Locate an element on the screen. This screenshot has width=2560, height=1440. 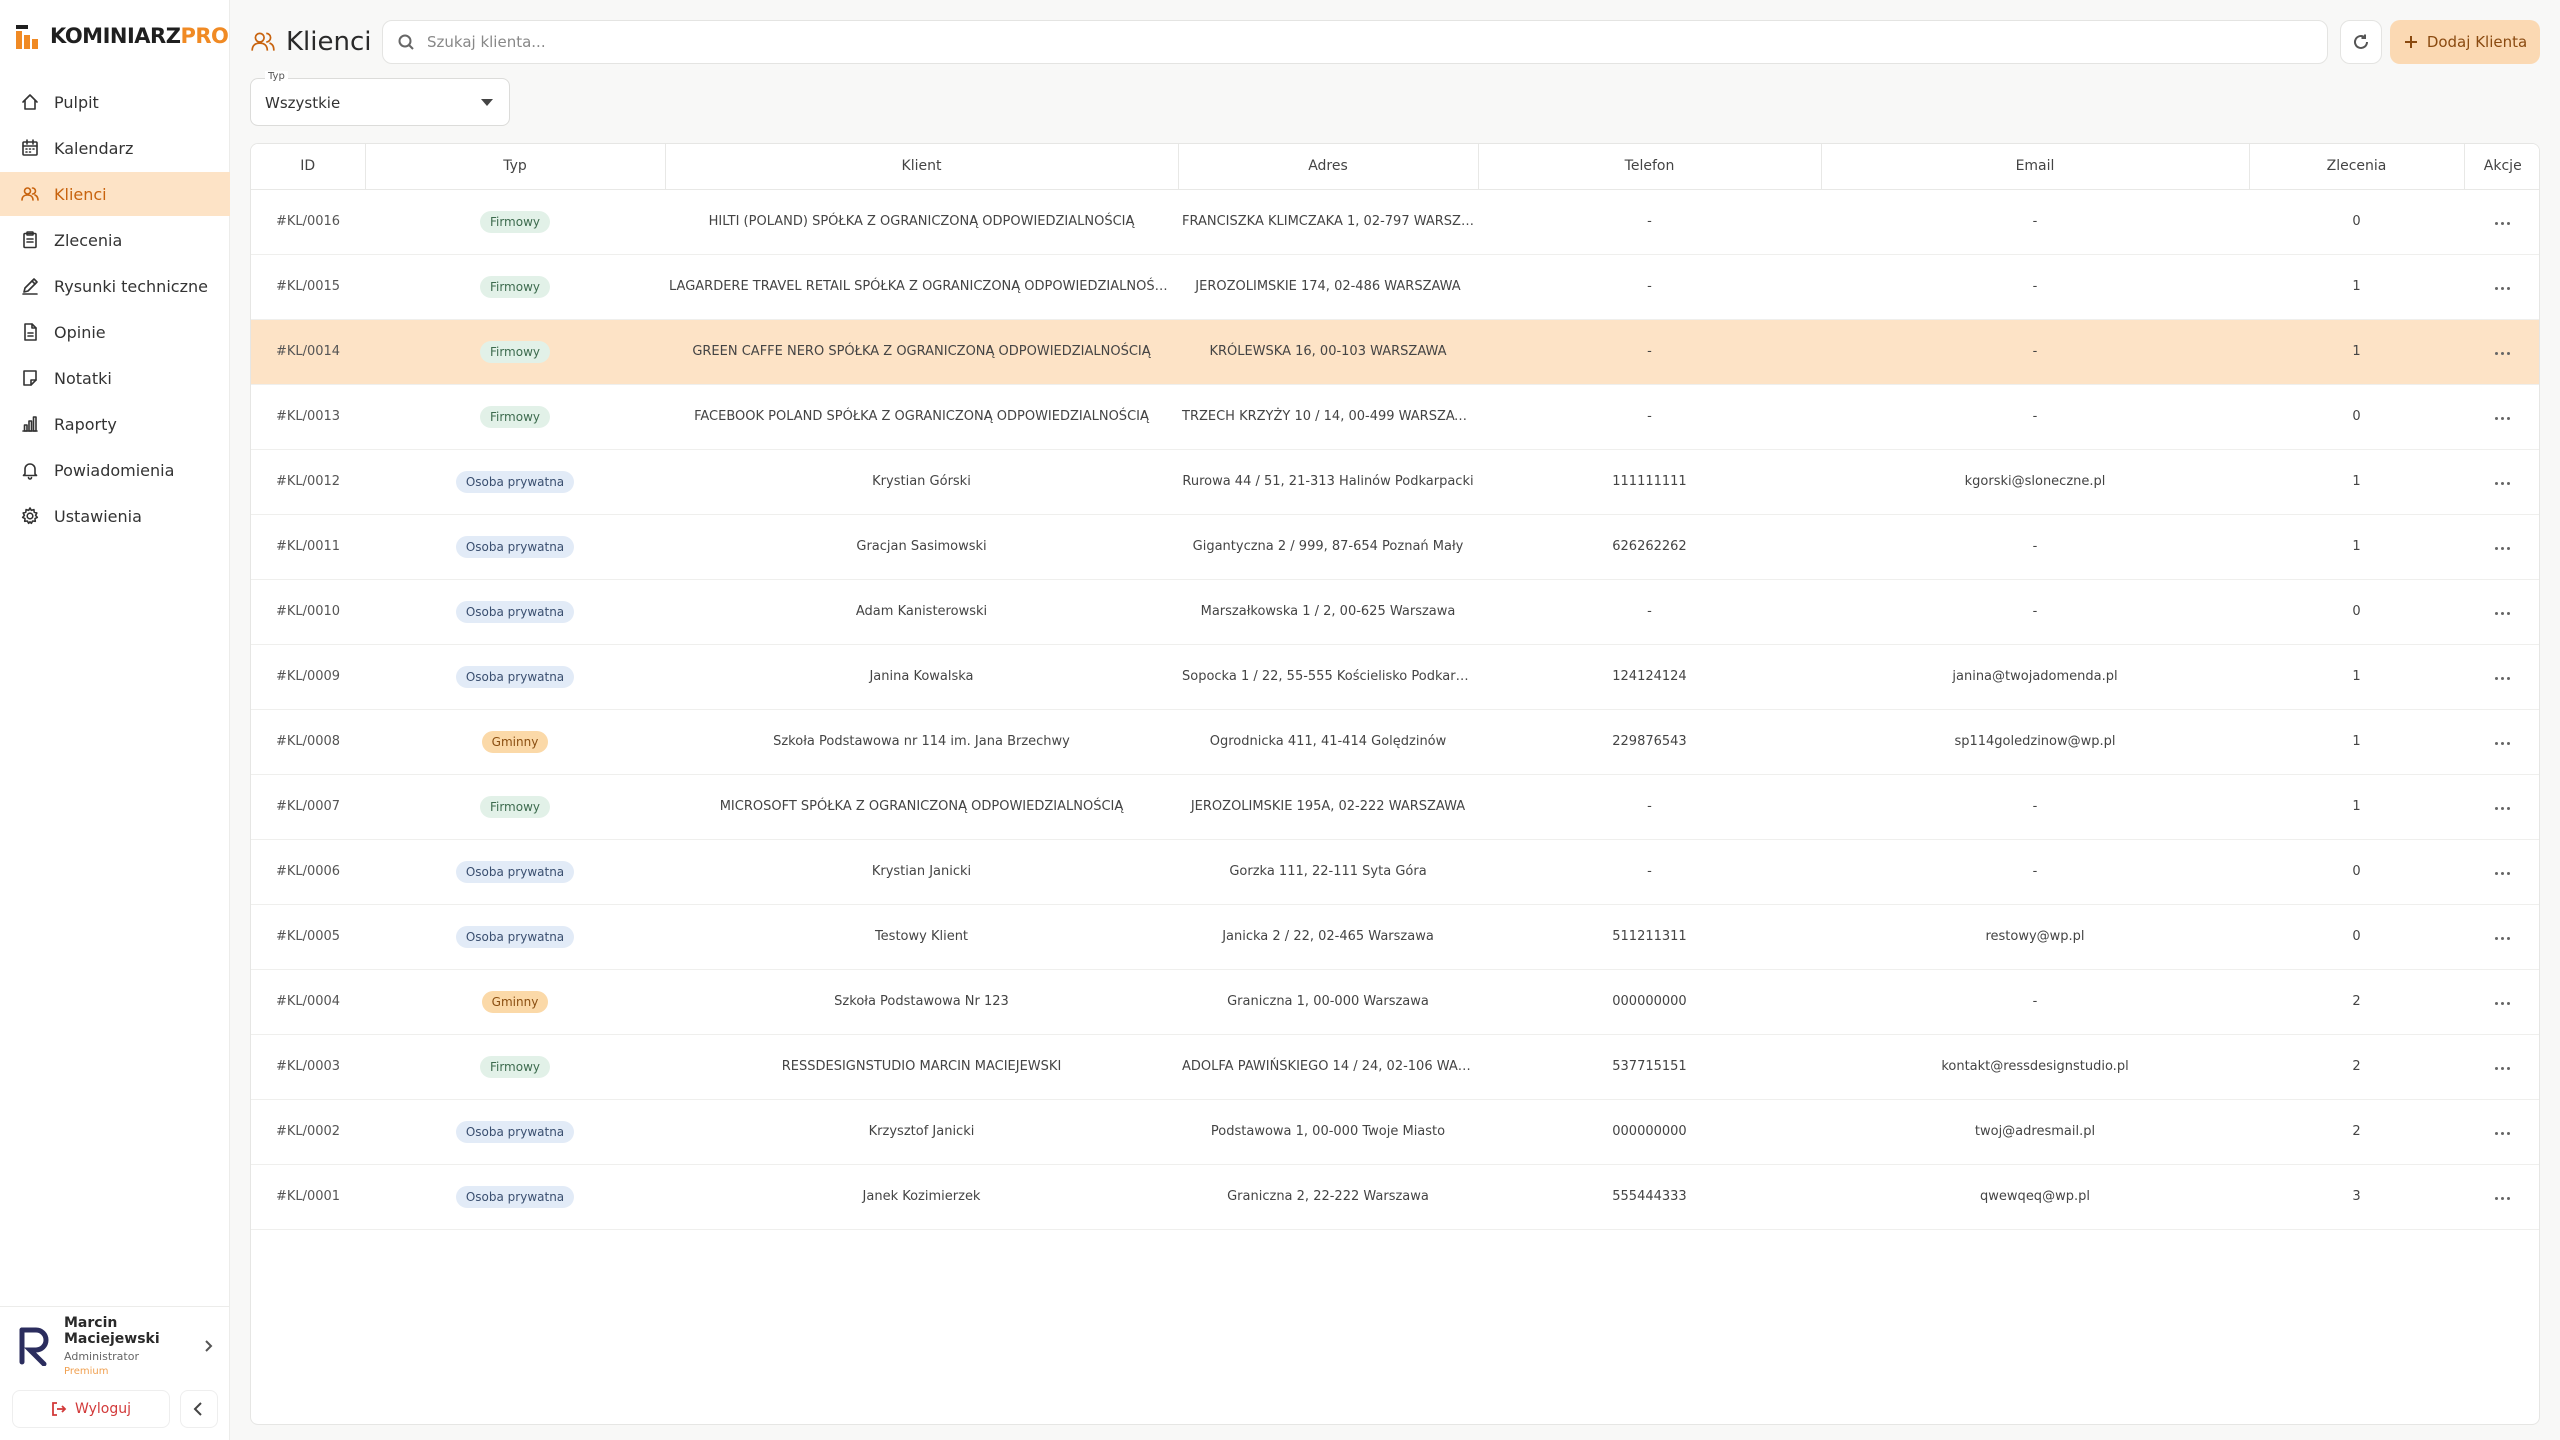
client-type-badge: Firmowy is located at coordinates (515, 416).